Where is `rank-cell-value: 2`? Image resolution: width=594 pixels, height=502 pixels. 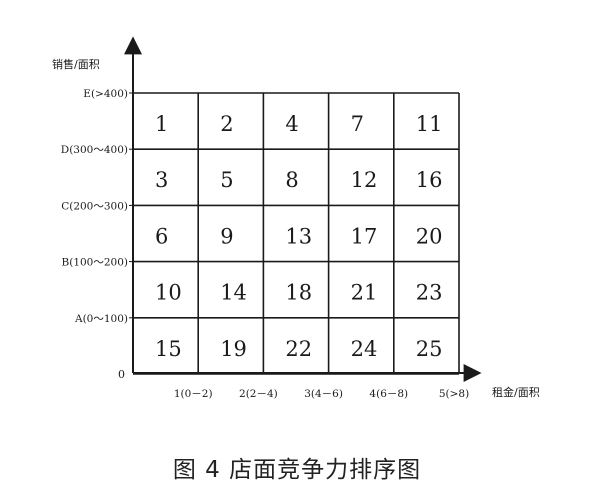 rank-cell-value: 2 is located at coordinates (226, 124).